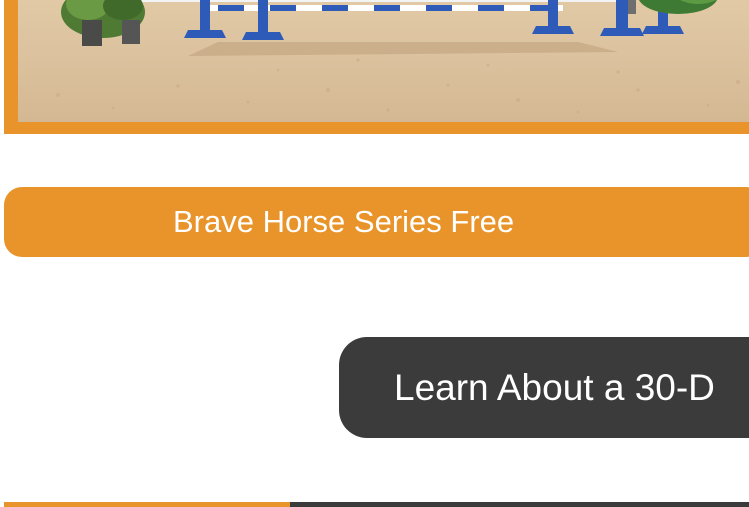 This screenshot has width=749, height=507. What do you see at coordinates (519, 504) in the screenshot?
I see `bottom-bar-dark-segment` at bounding box center [519, 504].